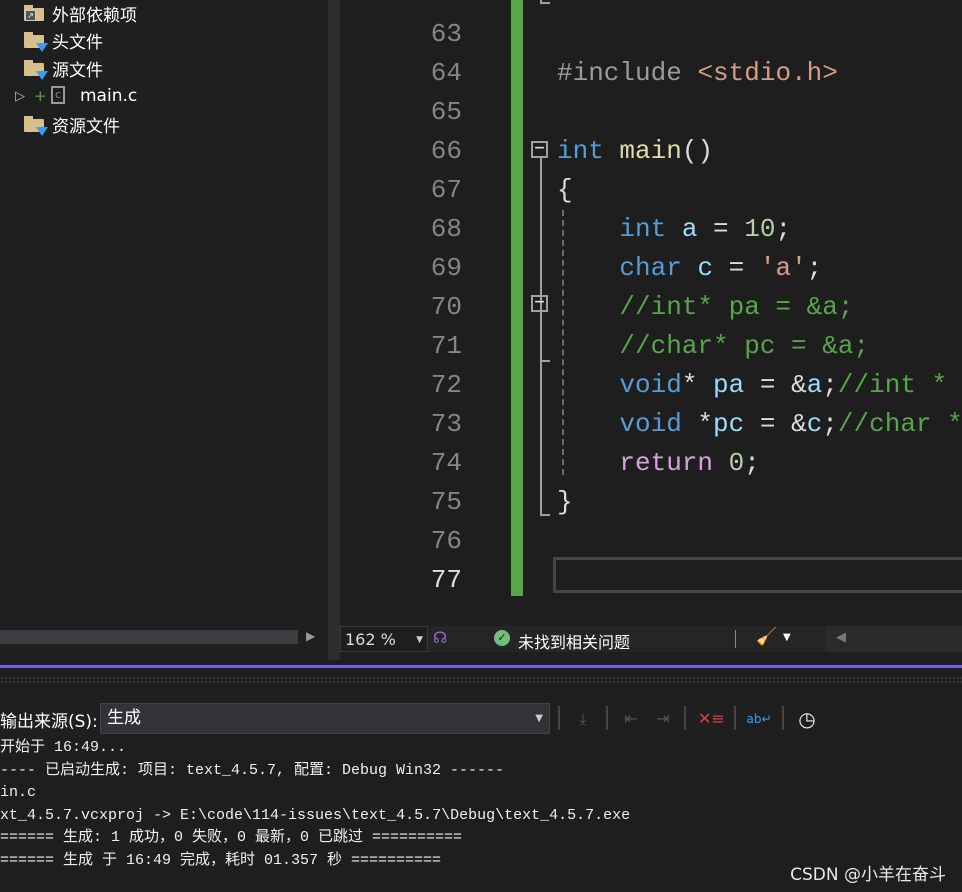 The width and height of the screenshot is (962, 892). Describe the element at coordinates (446, 502) in the screenshot. I see `line-number: 75` at that location.